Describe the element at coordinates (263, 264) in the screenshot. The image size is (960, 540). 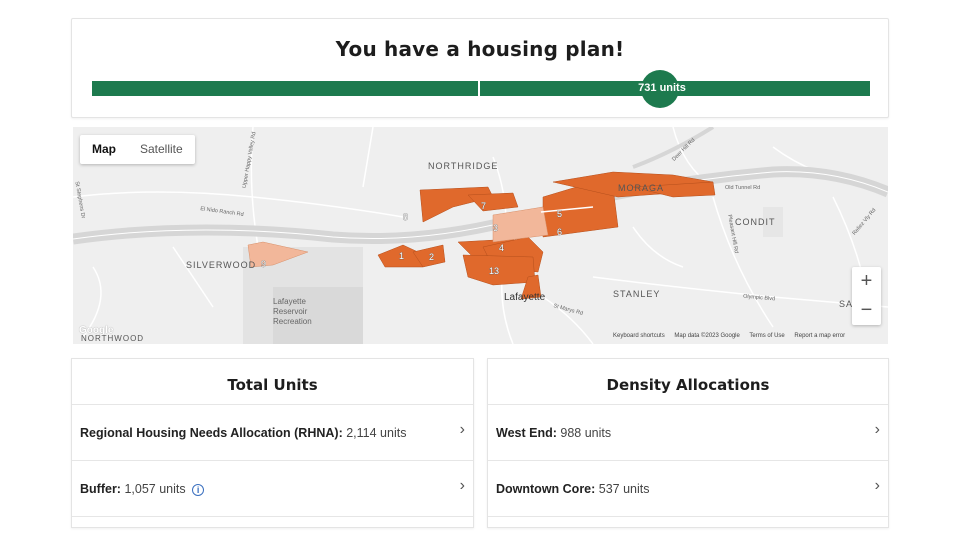
I see `zone-label-9: 9` at that location.